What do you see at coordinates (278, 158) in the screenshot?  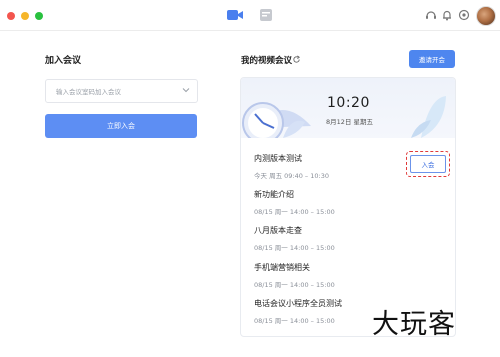 I see `meeting-title: 内测版本测试` at bounding box center [278, 158].